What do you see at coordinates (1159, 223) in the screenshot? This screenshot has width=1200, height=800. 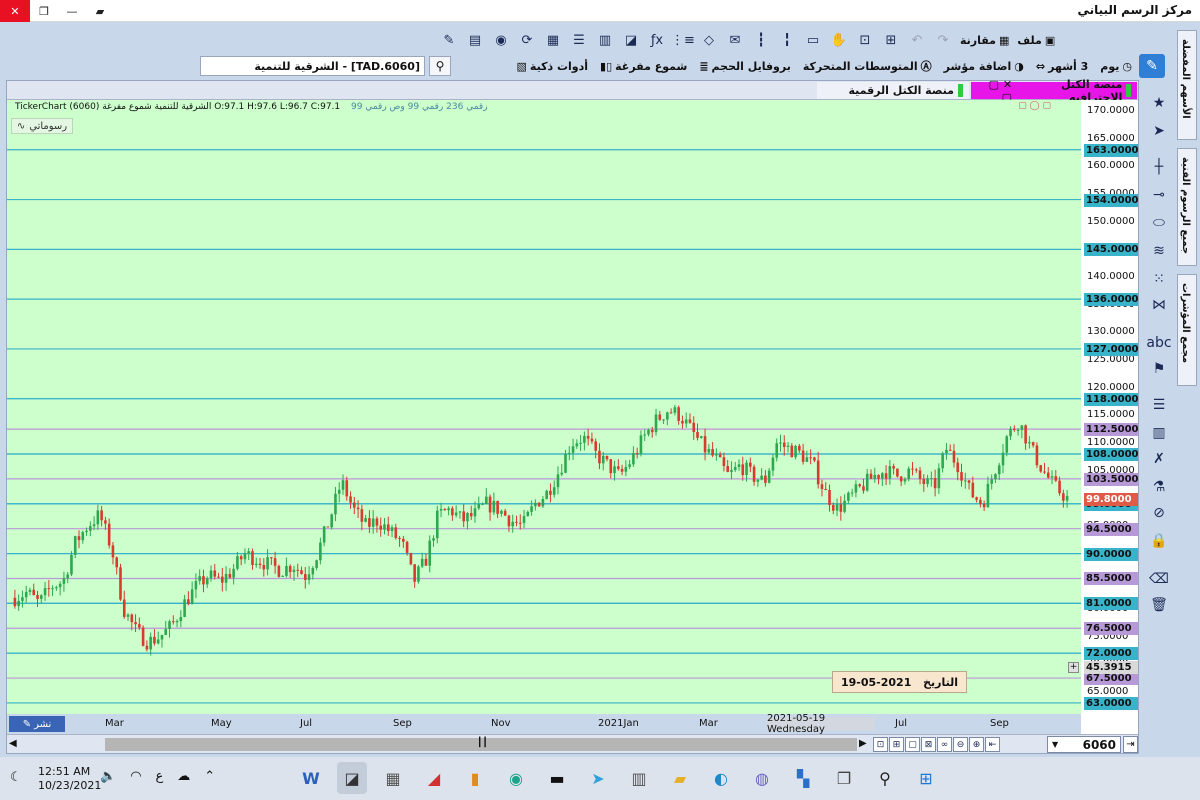 I see `ellipse-icon: ⬭` at bounding box center [1159, 223].